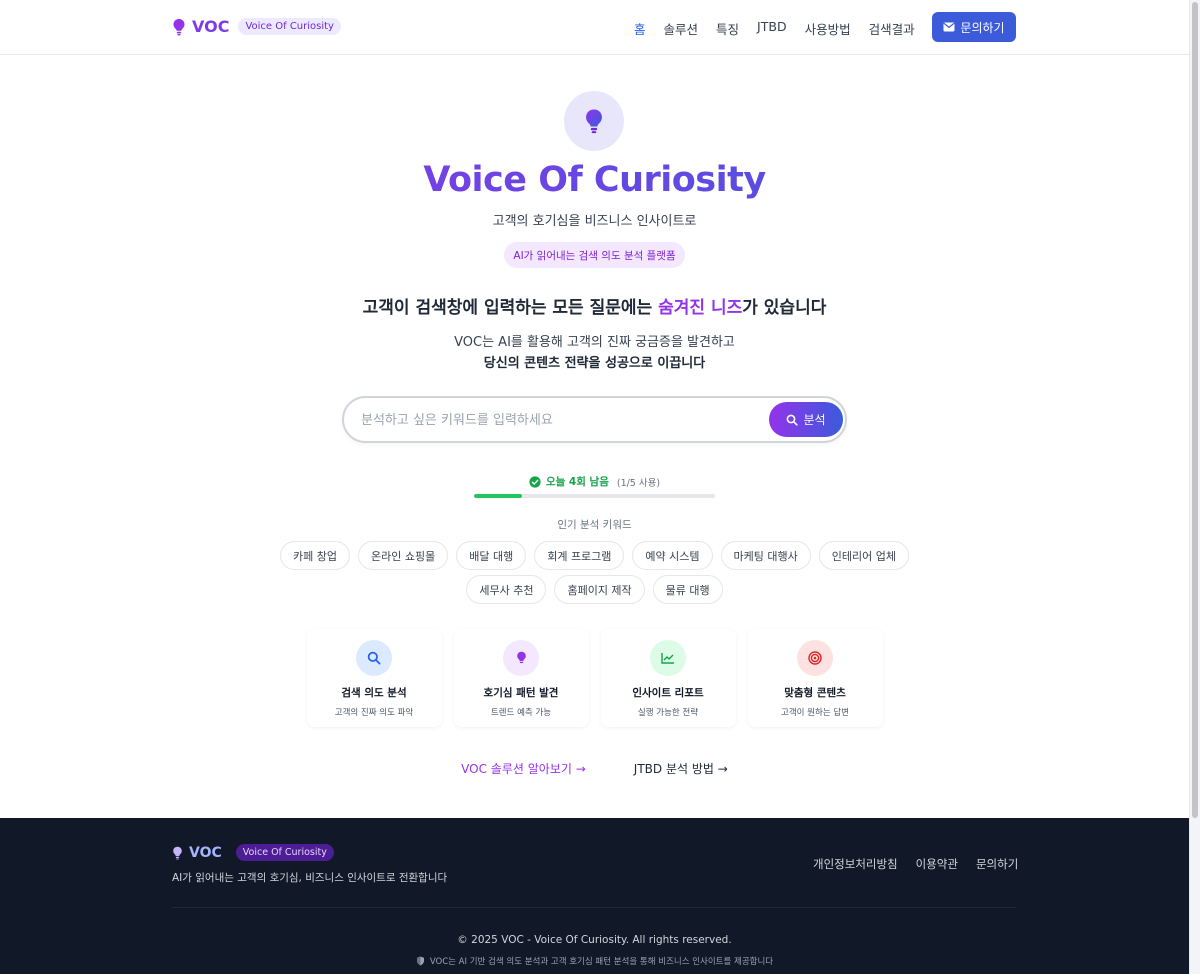 The height and width of the screenshot is (974, 1200). What do you see at coordinates (982, 27) in the screenshot?
I see `contact-button-label: 문의하기` at bounding box center [982, 27].